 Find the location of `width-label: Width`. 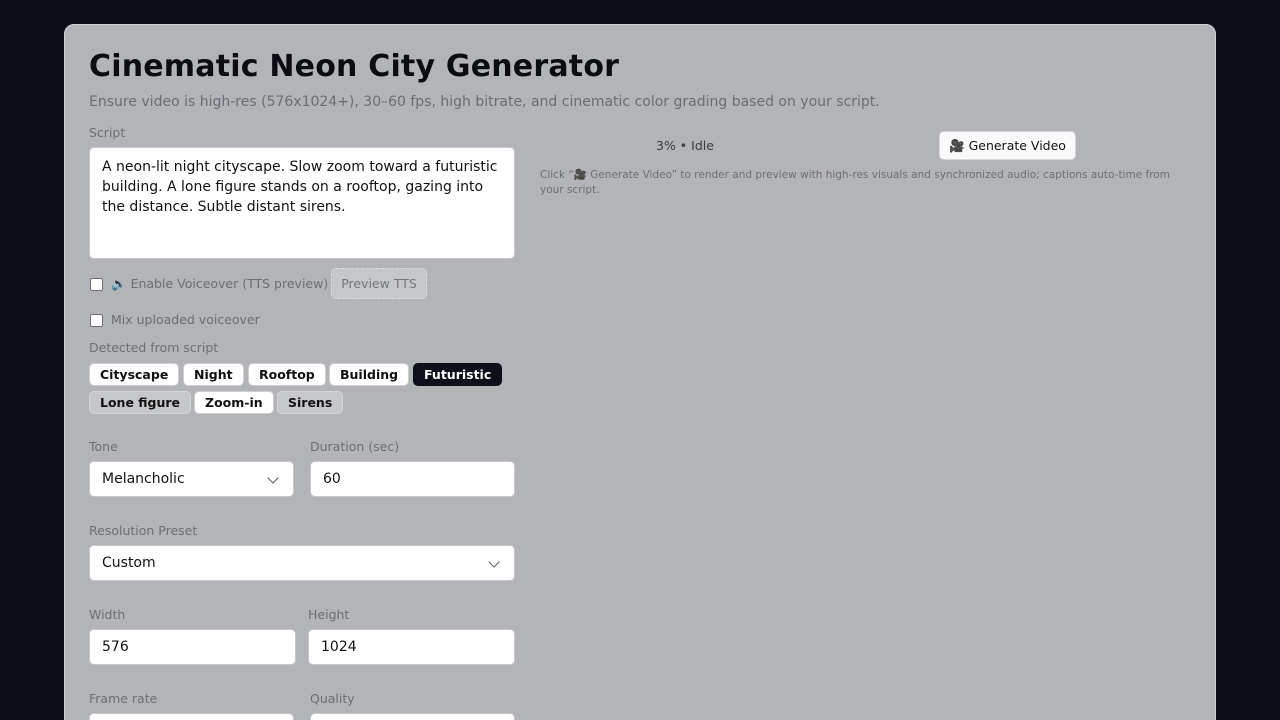

width-label: Width is located at coordinates (107, 614).